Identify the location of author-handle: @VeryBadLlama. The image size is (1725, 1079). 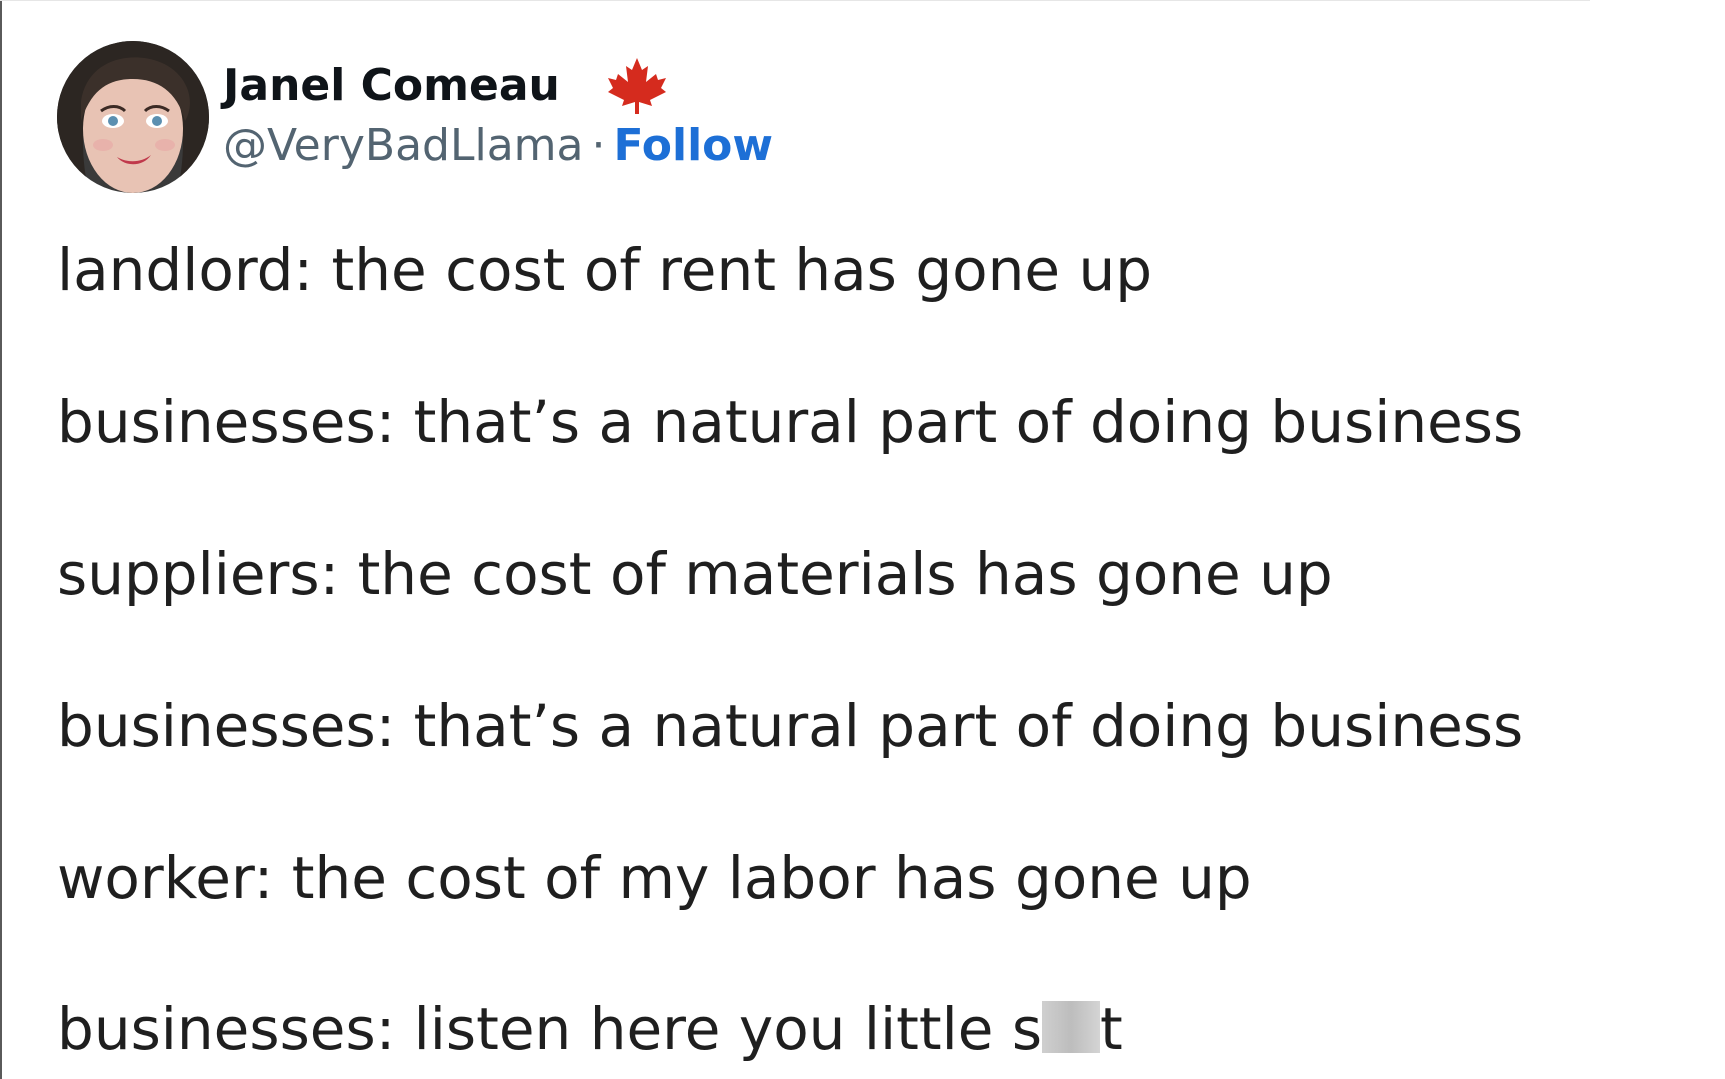
(403, 145).